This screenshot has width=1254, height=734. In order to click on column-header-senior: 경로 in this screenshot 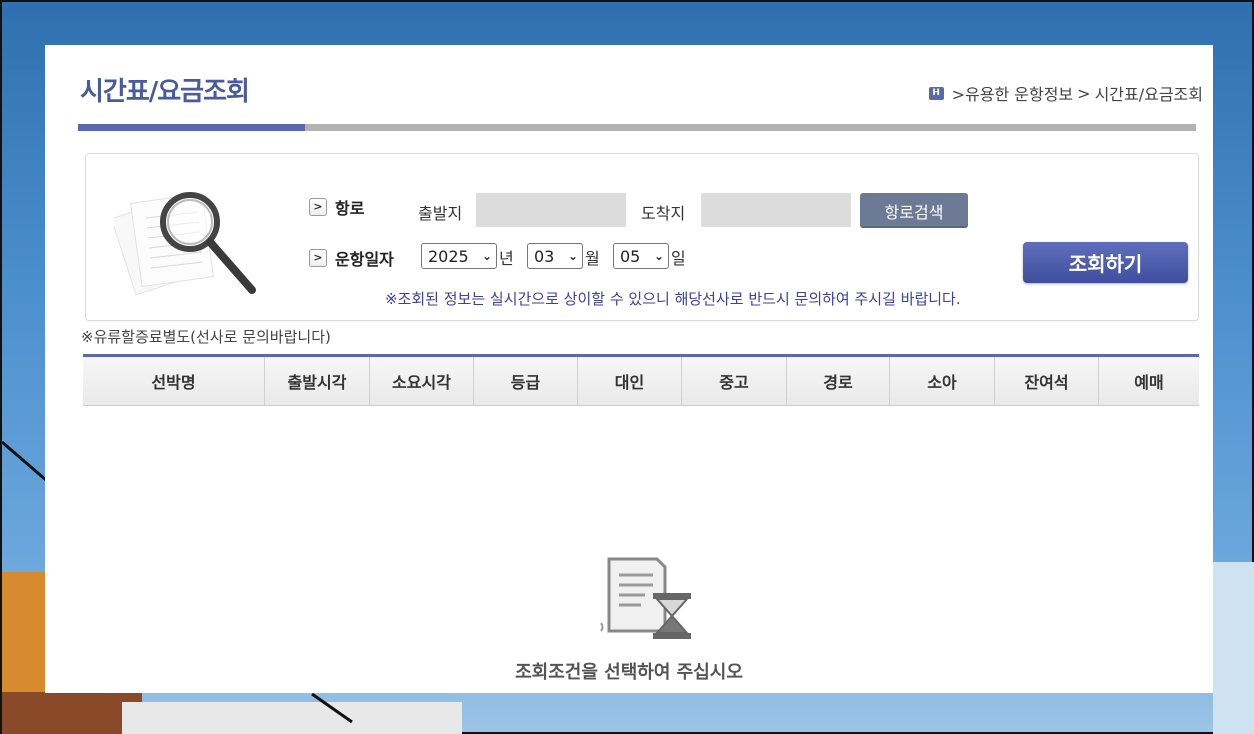, I will do `click(838, 381)`.